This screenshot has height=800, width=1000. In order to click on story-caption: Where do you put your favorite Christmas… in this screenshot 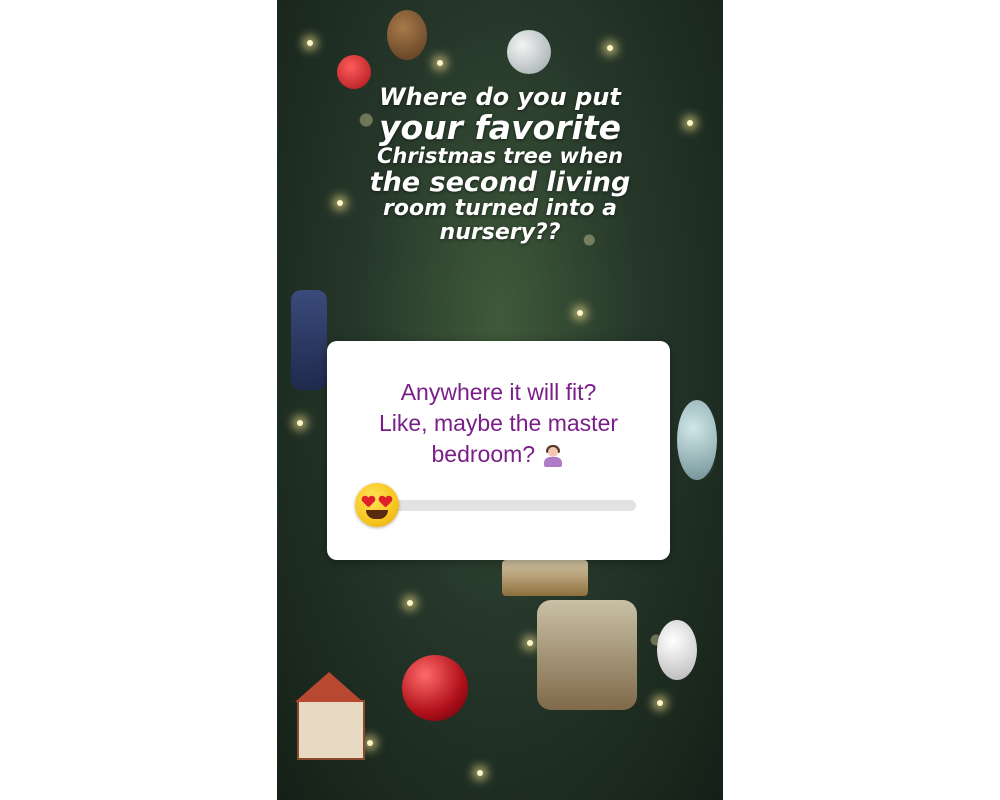, I will do `click(500, 164)`.